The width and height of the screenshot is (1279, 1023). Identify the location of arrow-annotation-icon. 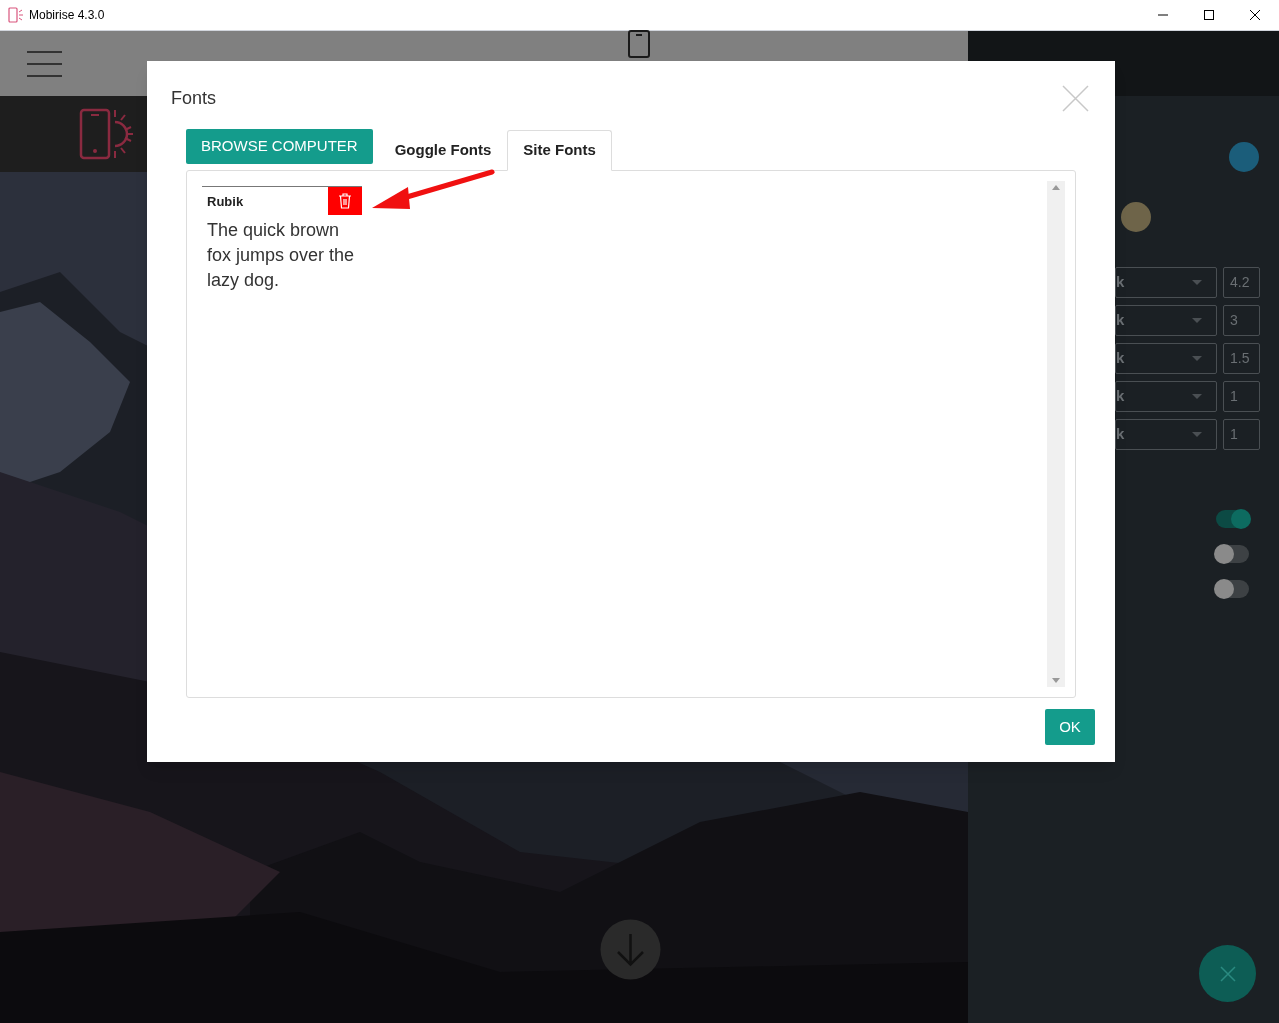
(433, 190).